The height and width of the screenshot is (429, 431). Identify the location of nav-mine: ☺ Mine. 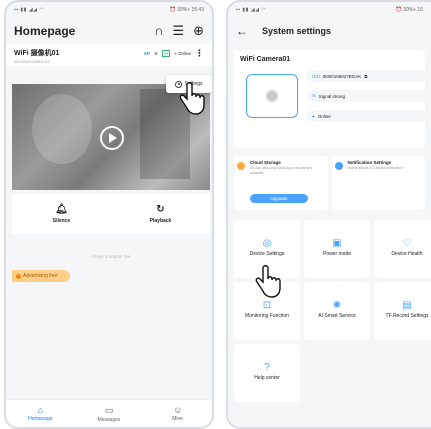
(177, 413).